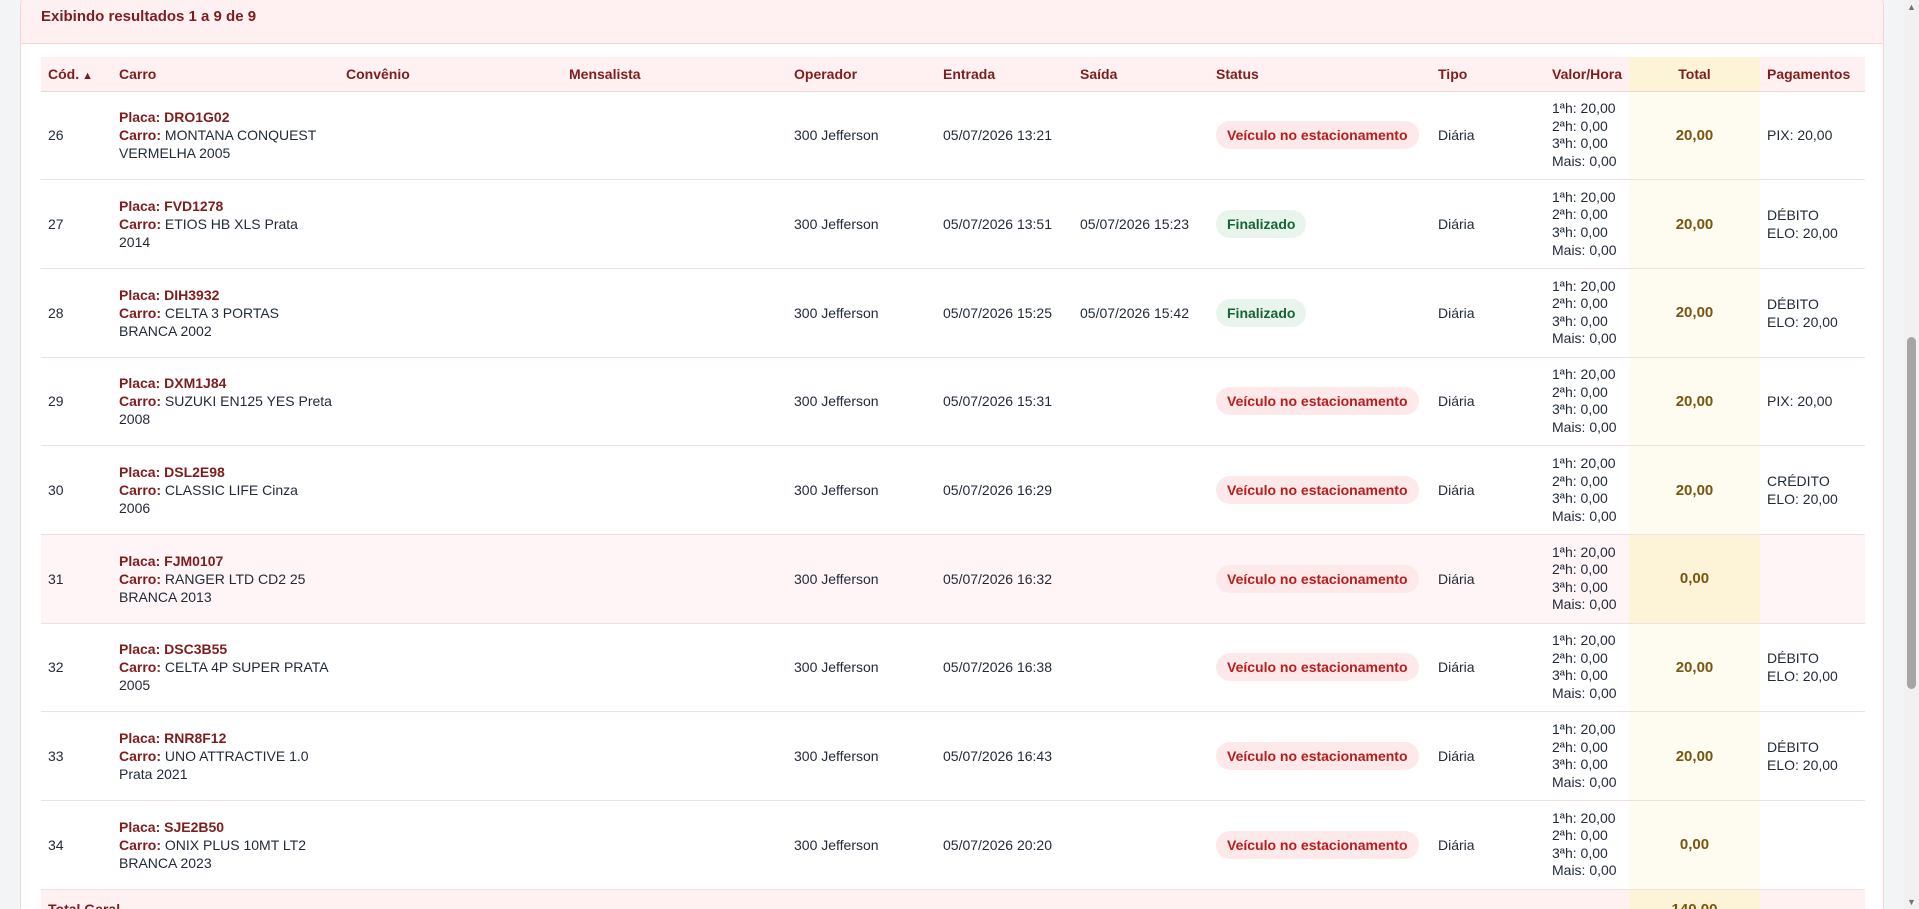  Describe the element at coordinates (1911, 7) in the screenshot. I see `scroll-up-icon: ▲` at that location.